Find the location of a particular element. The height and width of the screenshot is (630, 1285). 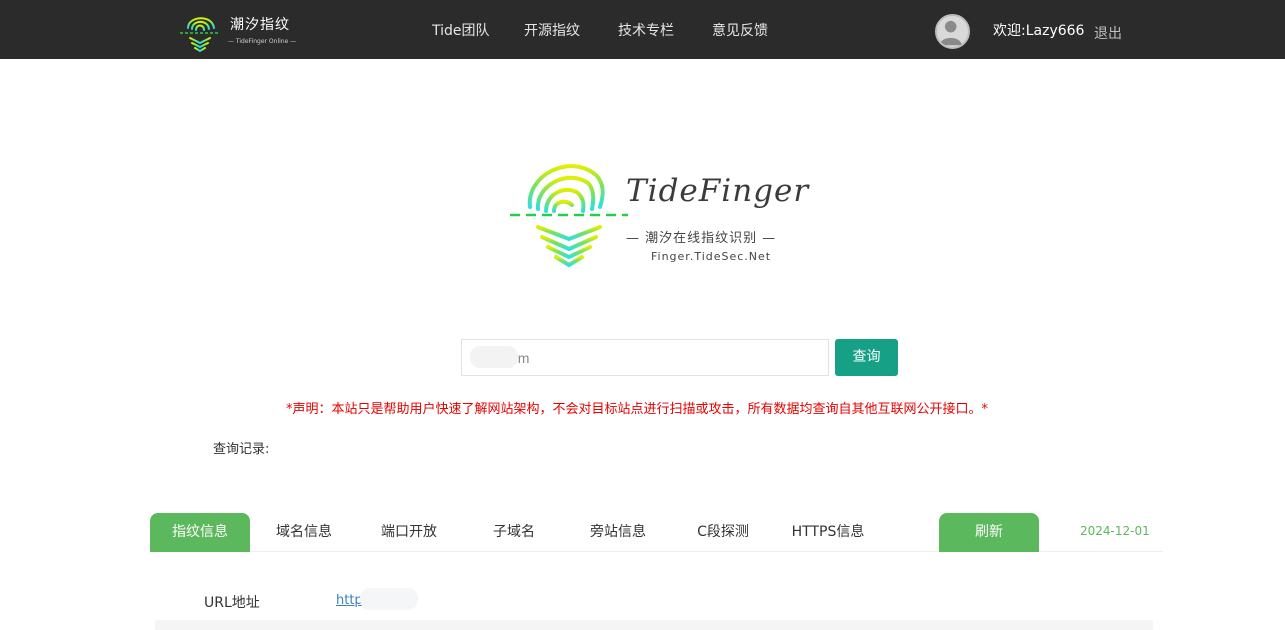

user-icon is located at coordinates (950, 33).